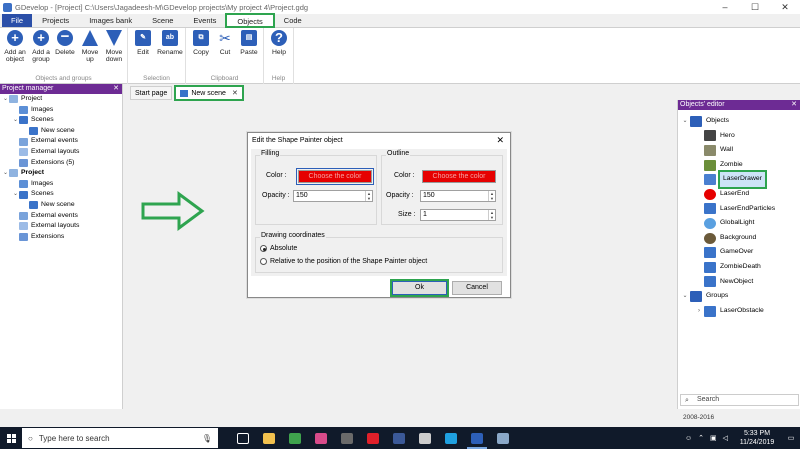 This screenshot has width=800, height=449. What do you see at coordinates (739, 238) in the screenshot?
I see `object-item: Background` at bounding box center [739, 238].